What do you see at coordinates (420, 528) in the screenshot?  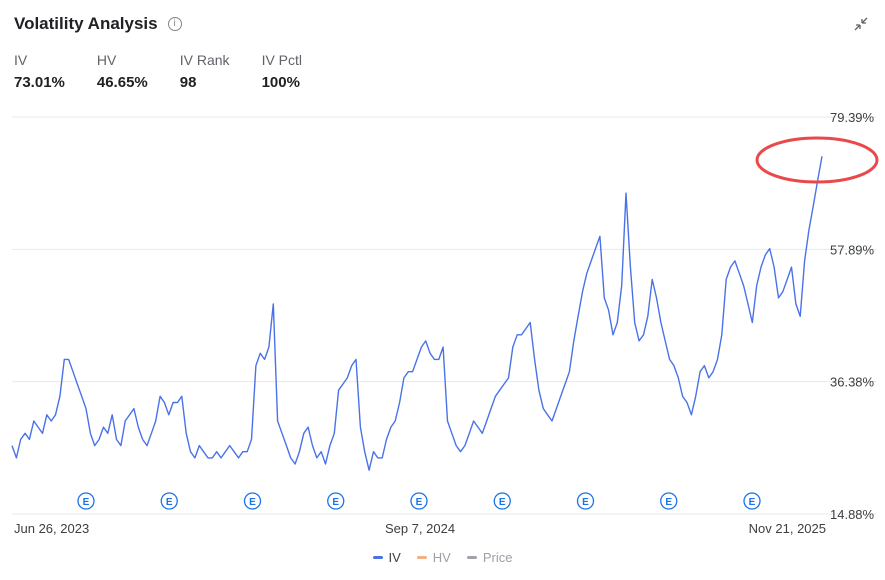 I see `x-tick-label: Sep 7, 2024` at bounding box center [420, 528].